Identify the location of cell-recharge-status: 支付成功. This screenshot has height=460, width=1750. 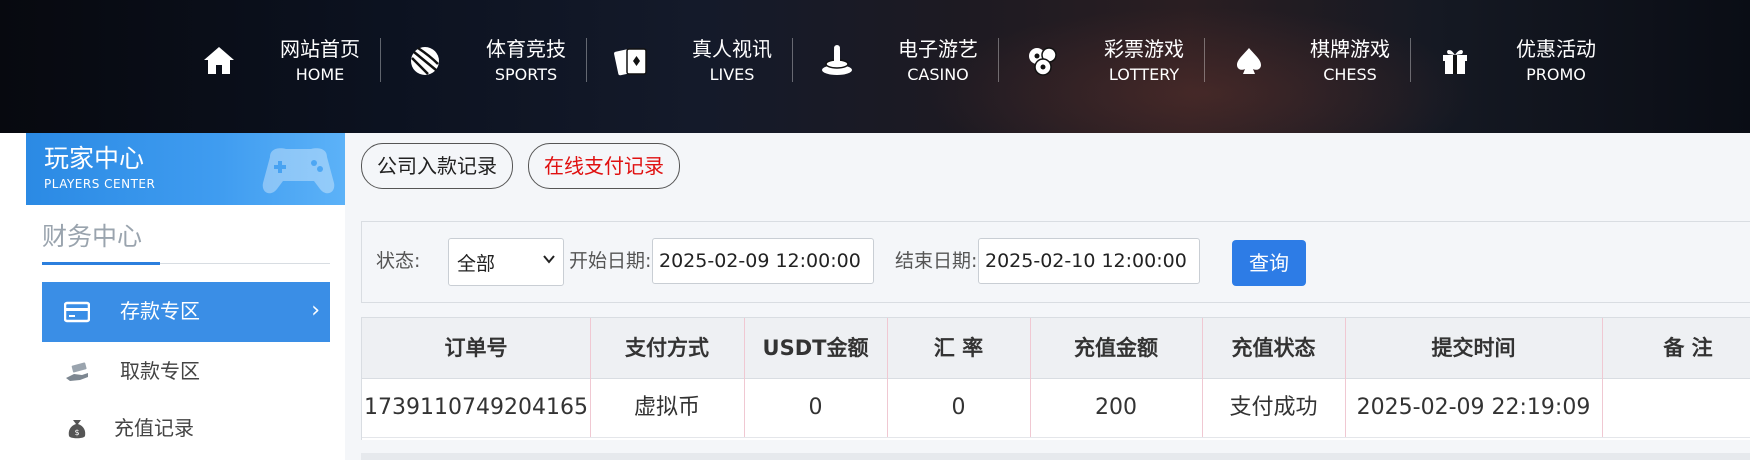
(1273, 407).